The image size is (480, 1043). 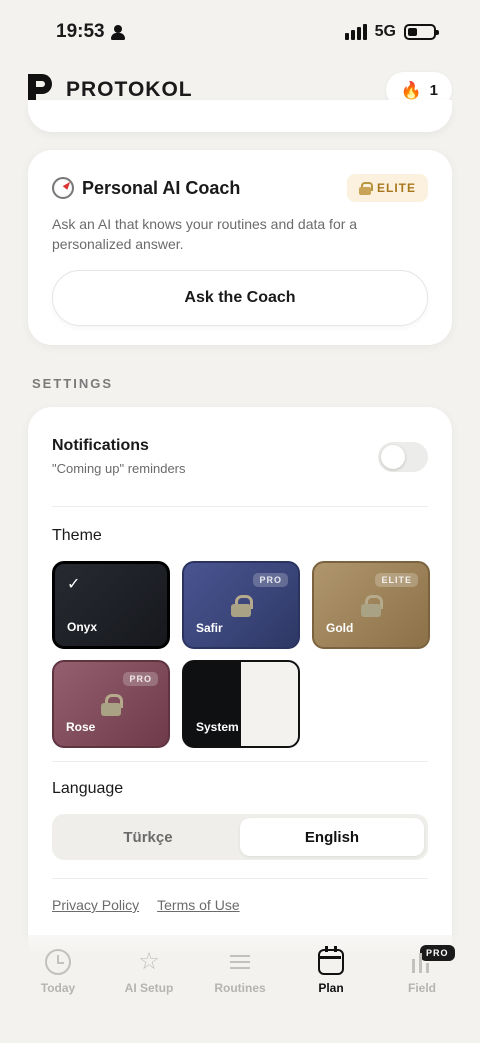 What do you see at coordinates (148, 837) in the screenshot?
I see `language-option-turkish: Türkçe` at bounding box center [148, 837].